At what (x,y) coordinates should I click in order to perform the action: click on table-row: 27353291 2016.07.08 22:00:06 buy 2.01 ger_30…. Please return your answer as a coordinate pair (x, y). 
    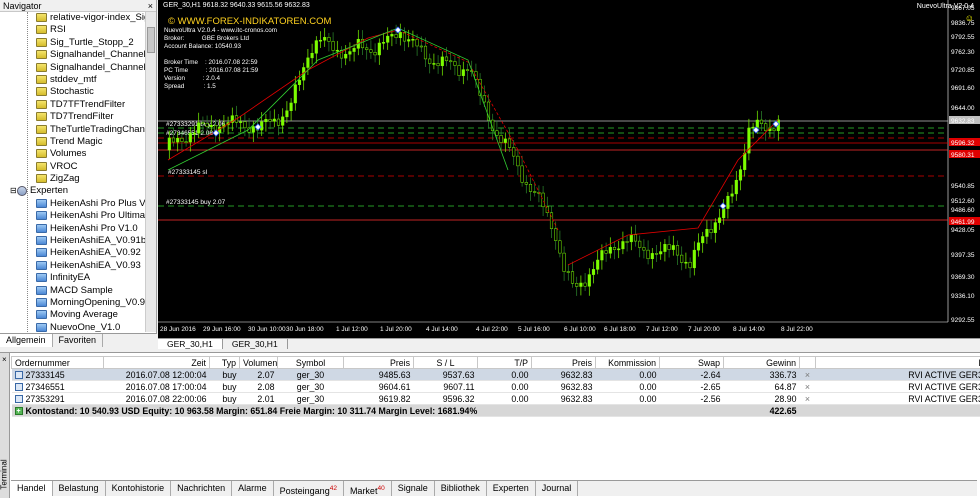
    Looking at the image, I should click on (495, 398).